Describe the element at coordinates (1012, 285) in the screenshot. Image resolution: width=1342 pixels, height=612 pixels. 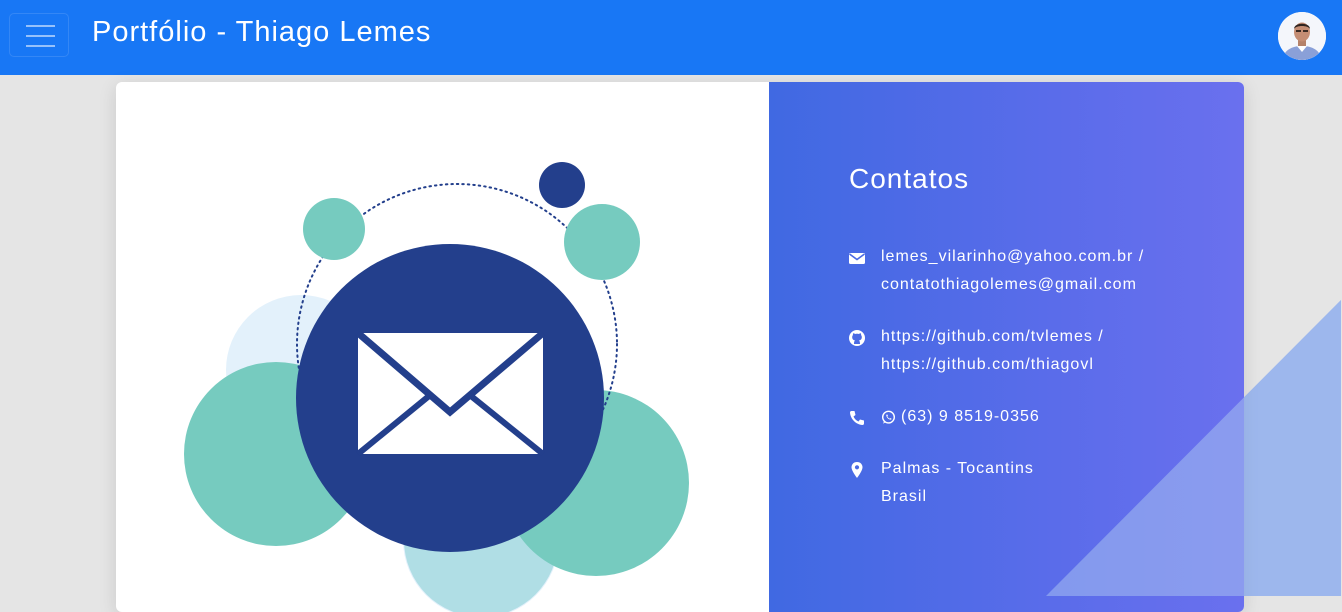
I see `contact-email-secondary: contatothiagolemes@gmail.com` at that location.